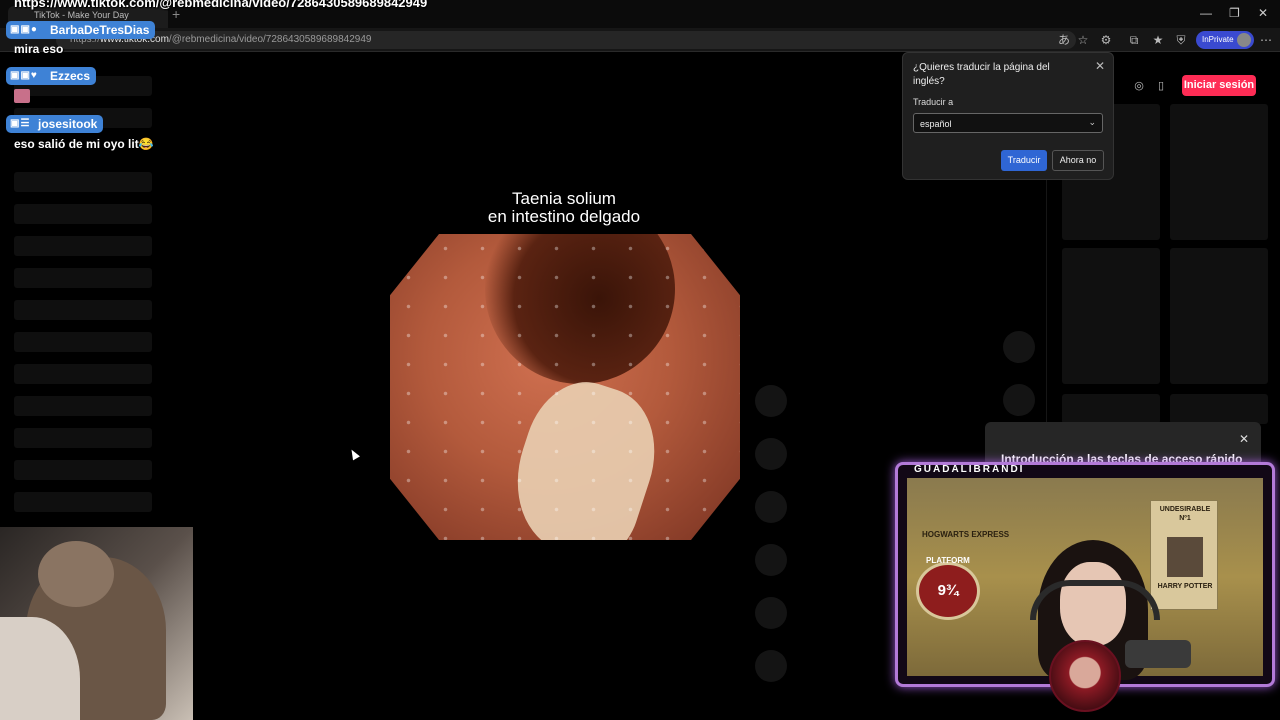 The height and width of the screenshot is (720, 1280). What do you see at coordinates (96, 623) in the screenshot?
I see `otter-camera` at bounding box center [96, 623].